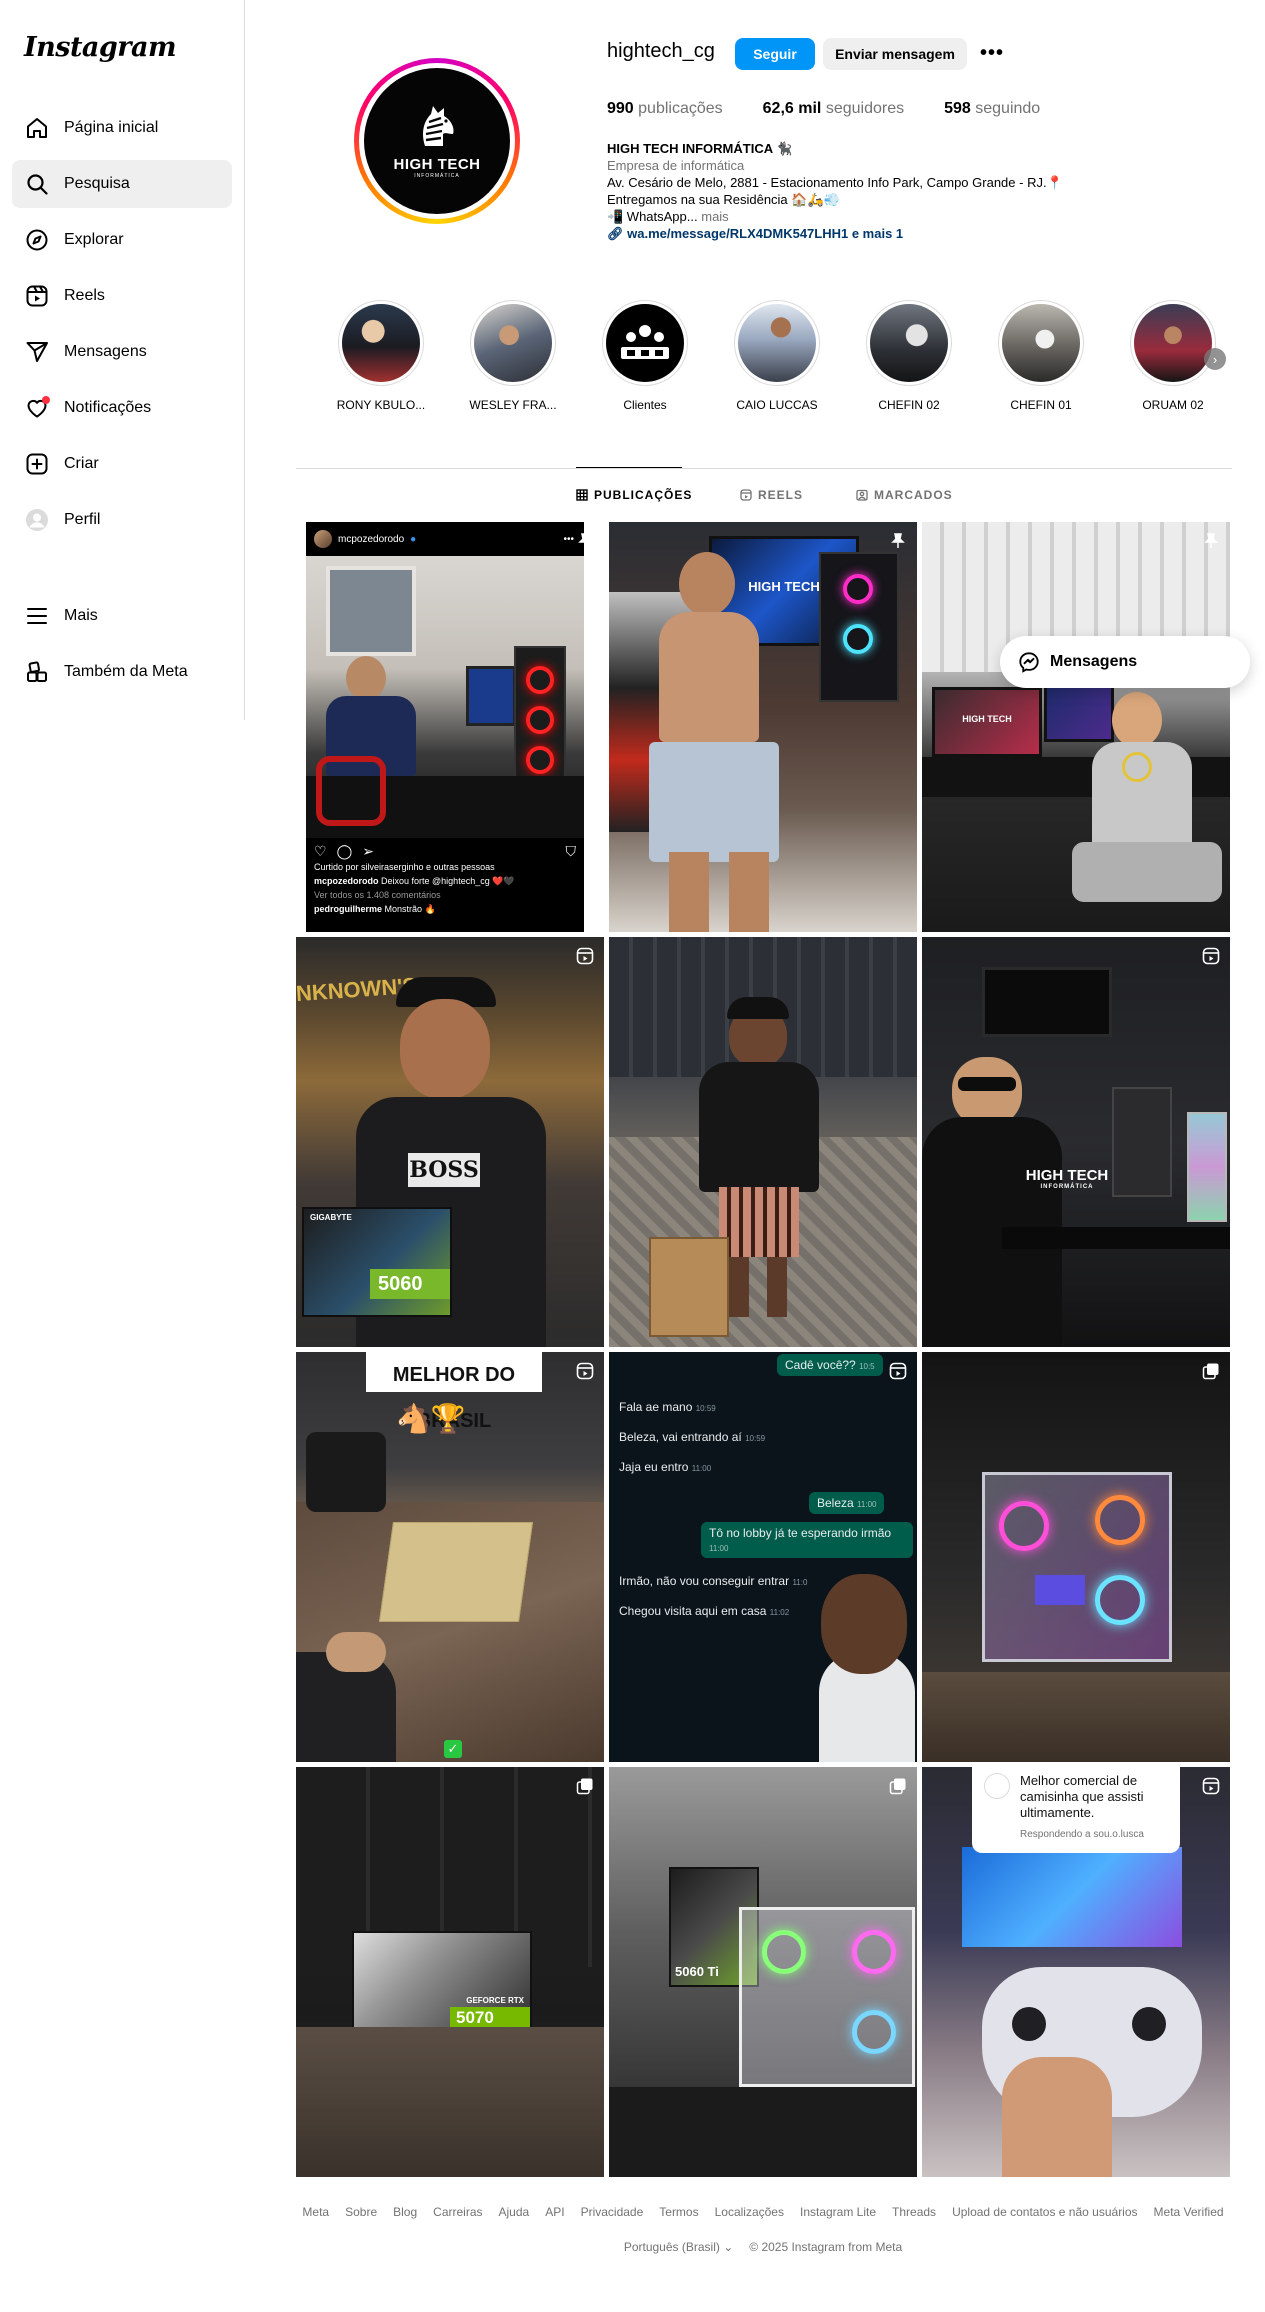 This screenshot has width=1265, height=2312. What do you see at coordinates (584, 1786) in the screenshot?
I see `carousel-icon` at bounding box center [584, 1786].